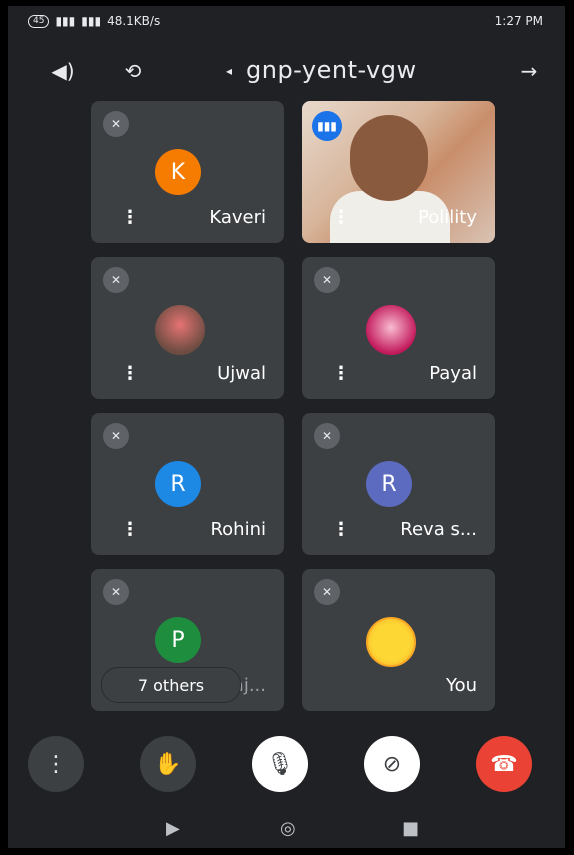 Image resolution: width=574 pixels, height=855 pixels. What do you see at coordinates (56, 764) in the screenshot?
I see `more-options-button: ⋮` at bounding box center [56, 764].